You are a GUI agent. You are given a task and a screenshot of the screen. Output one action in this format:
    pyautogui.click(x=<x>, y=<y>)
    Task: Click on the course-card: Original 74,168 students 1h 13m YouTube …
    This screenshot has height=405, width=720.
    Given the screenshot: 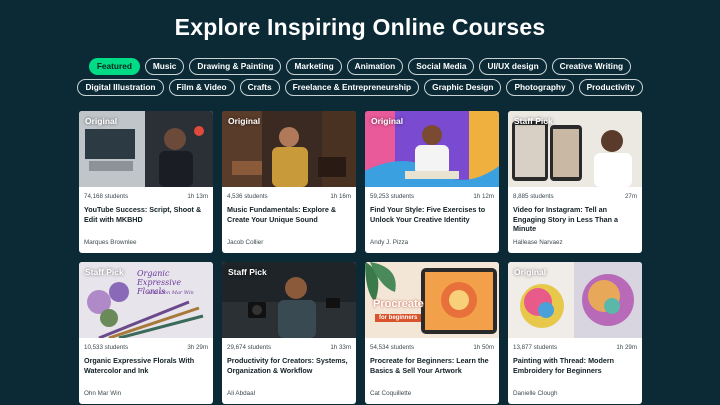 What is the action you would take?
    pyautogui.click(x=146, y=182)
    